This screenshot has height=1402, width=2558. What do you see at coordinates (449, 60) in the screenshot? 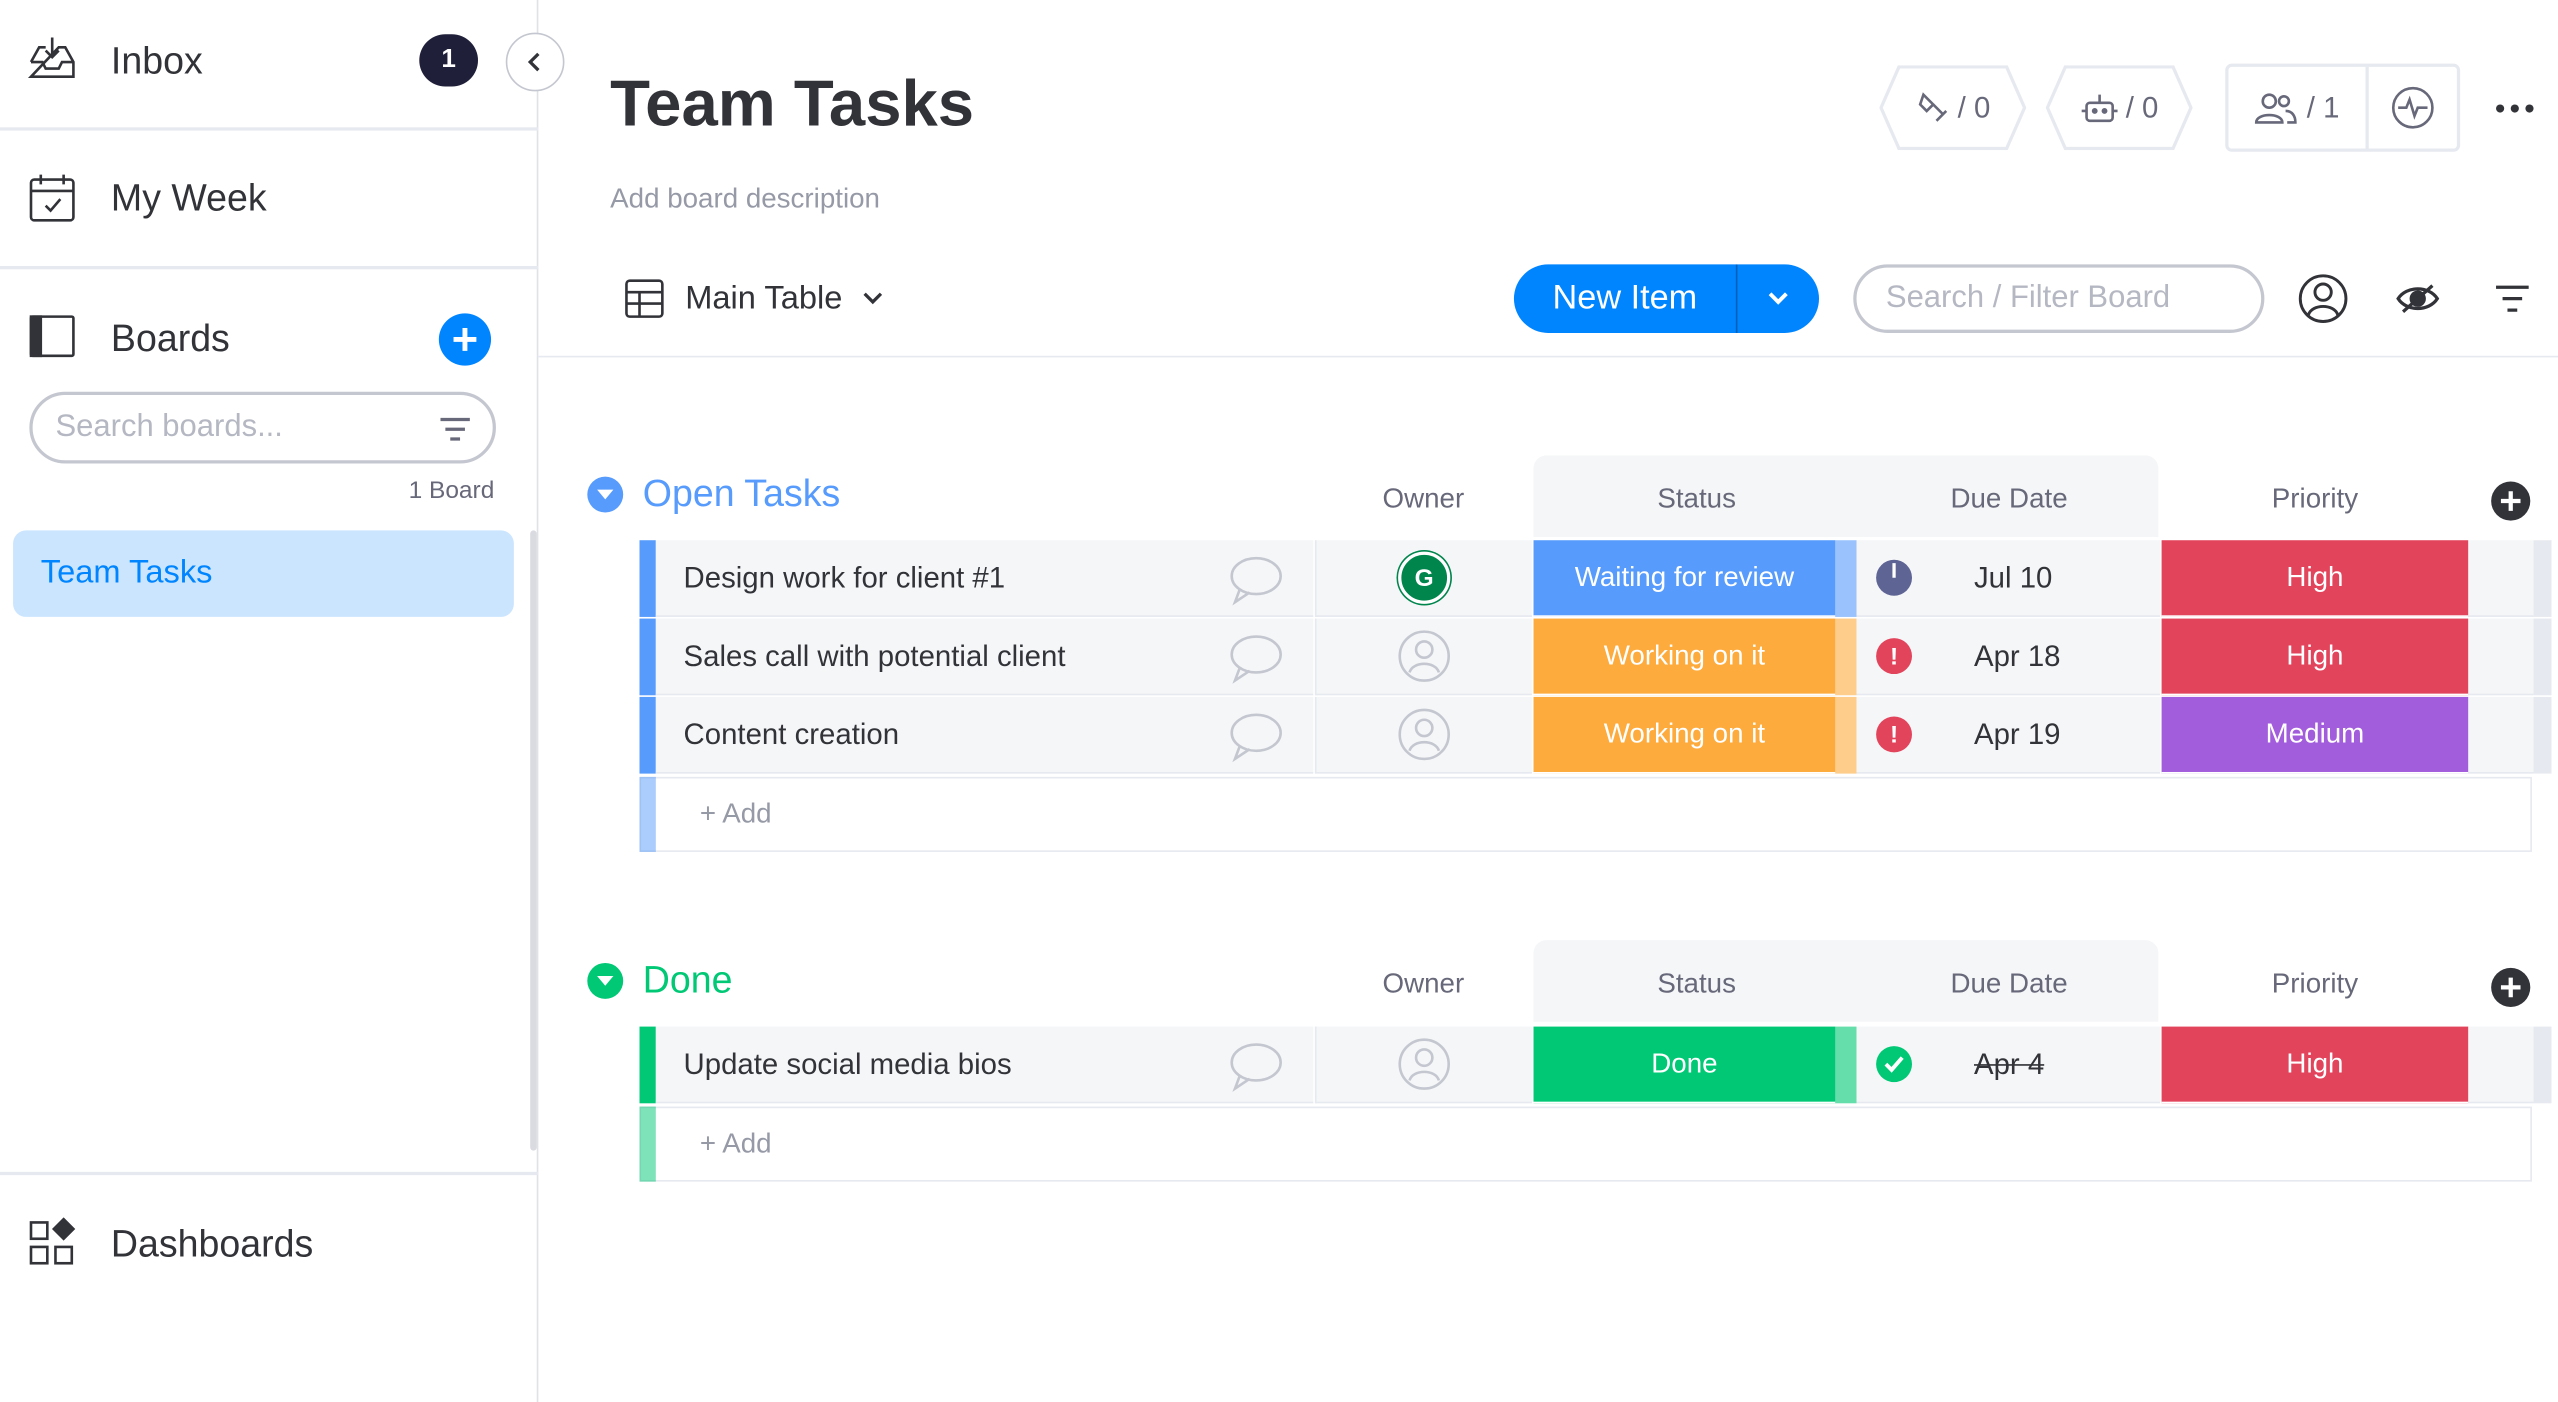
I see `inbox-count-badge: 1` at bounding box center [449, 60].